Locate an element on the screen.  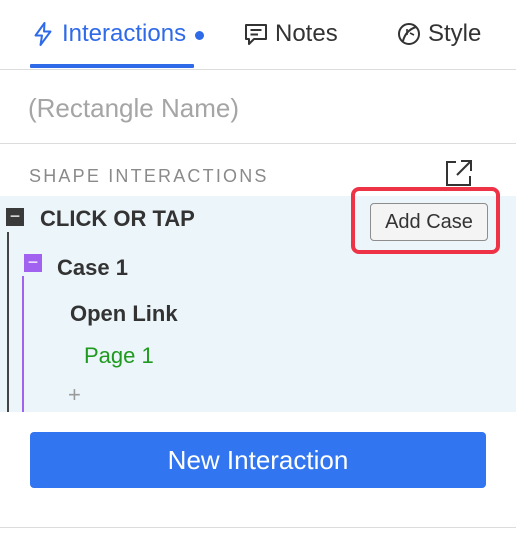
lightning-icon is located at coordinates (43, 34).